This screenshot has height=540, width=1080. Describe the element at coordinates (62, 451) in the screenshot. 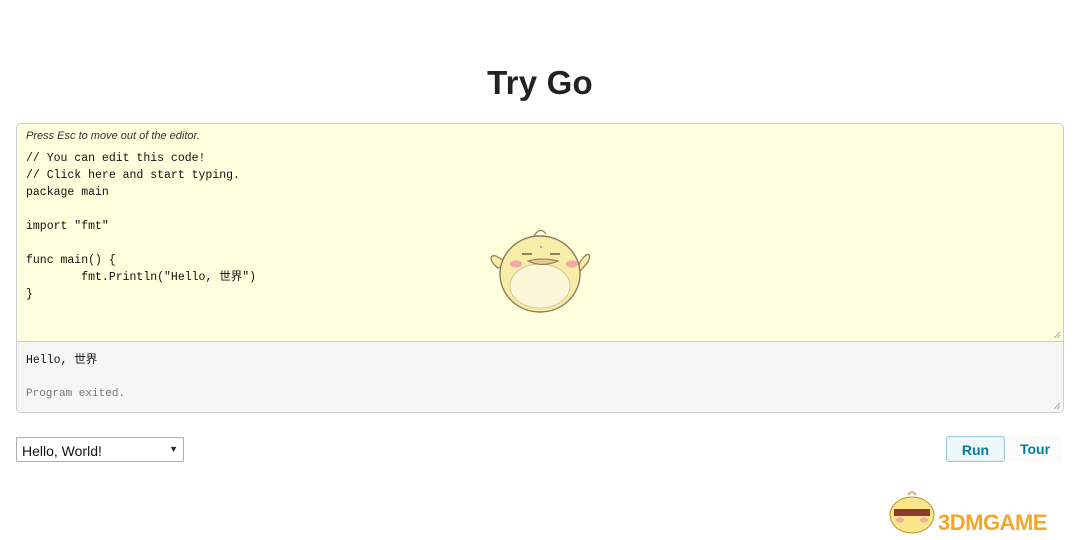

I see `example-select-value: Hello, World!` at that location.